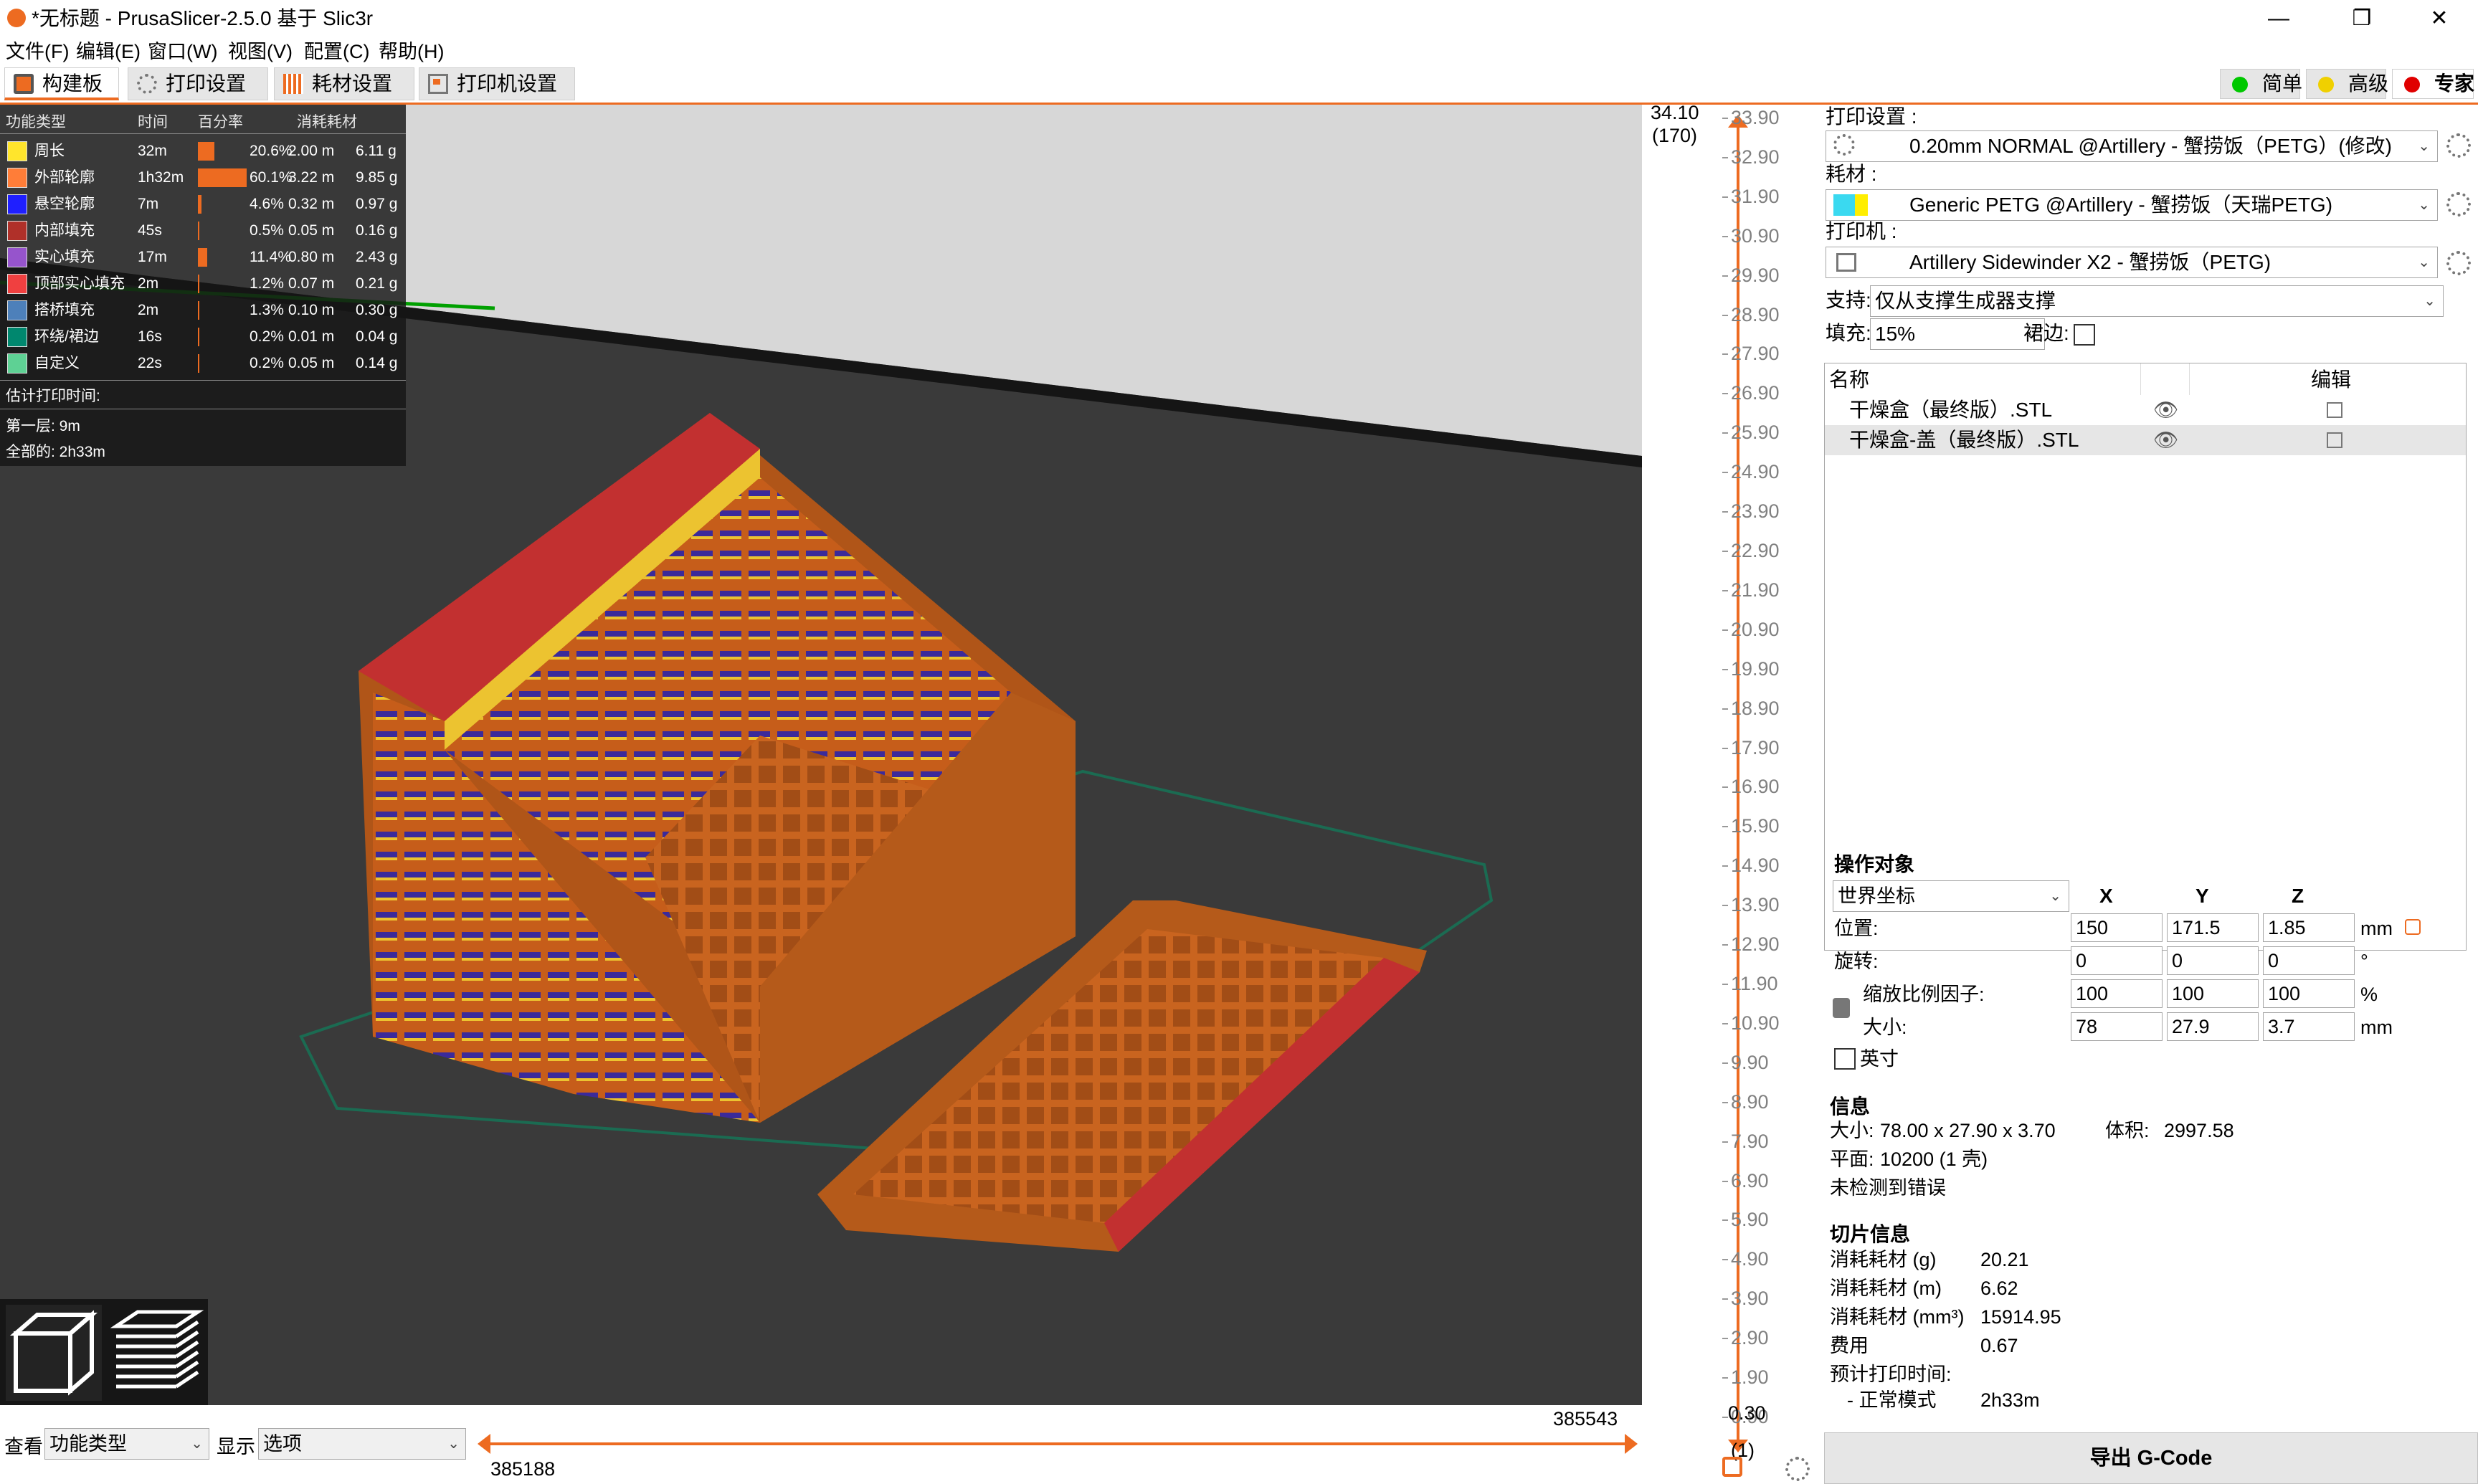  I want to click on print-settings-gear-icon, so click(2458, 145).